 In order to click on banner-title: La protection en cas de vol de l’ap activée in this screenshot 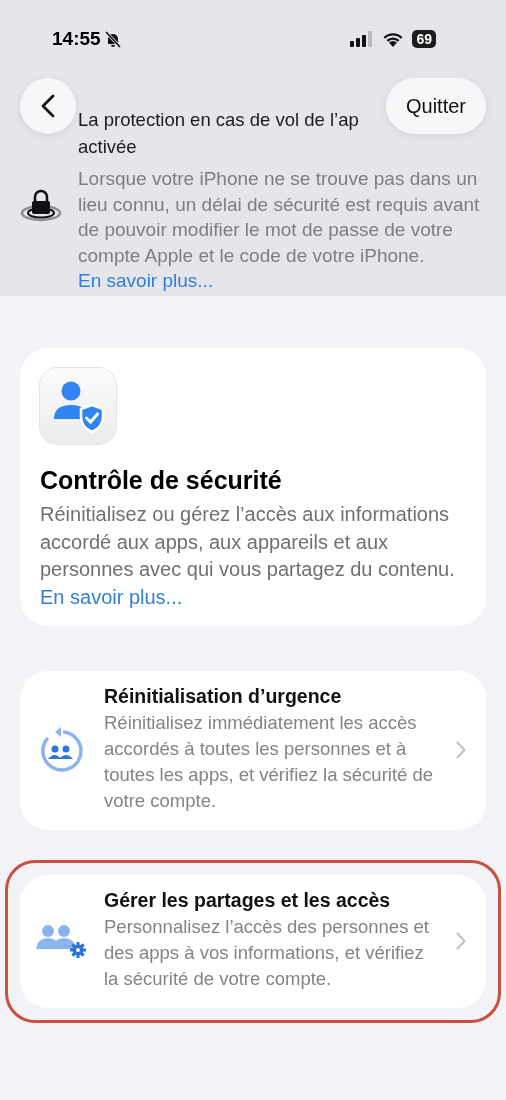, I will do `click(218, 133)`.